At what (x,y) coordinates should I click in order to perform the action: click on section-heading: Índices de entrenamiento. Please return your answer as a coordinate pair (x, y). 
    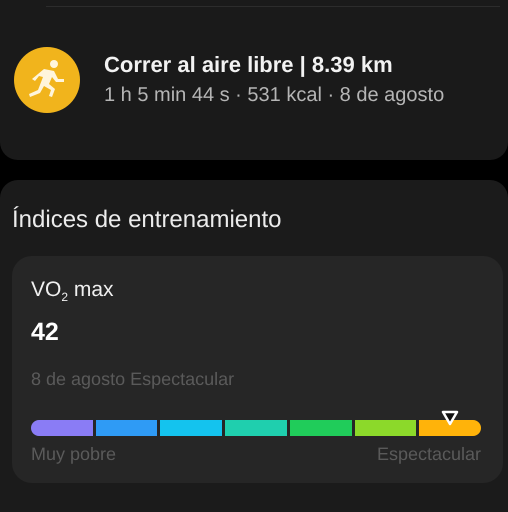
    Looking at the image, I should click on (147, 220).